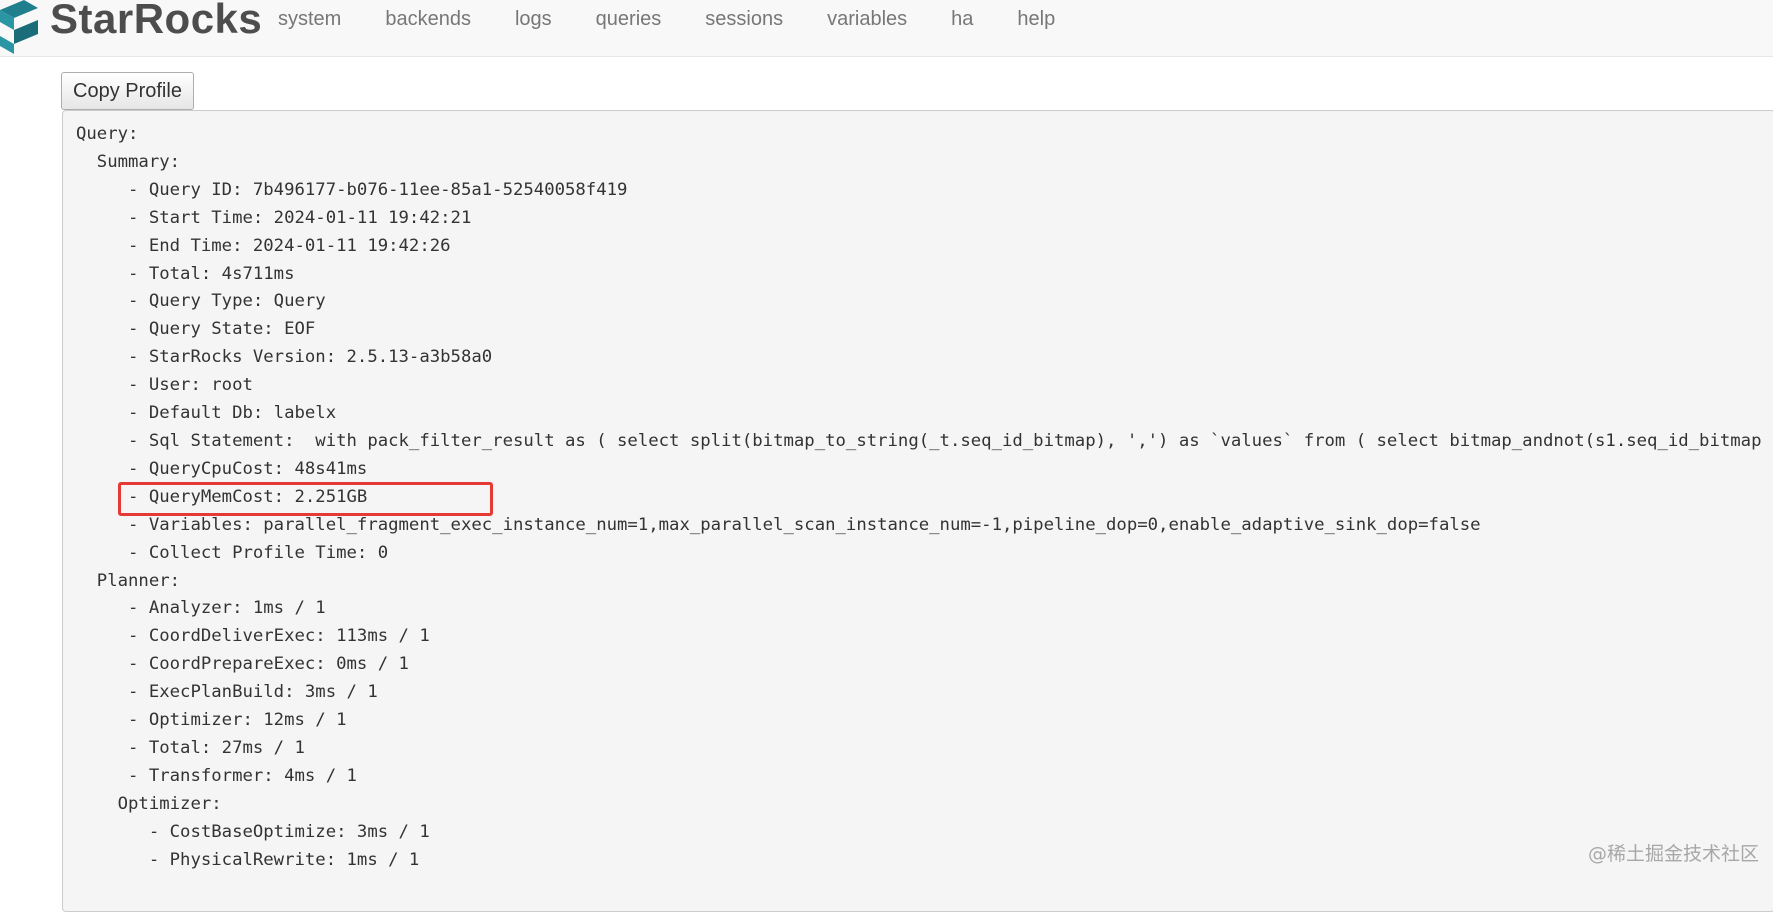 This screenshot has height=912, width=1773. I want to click on profile-line: - Default Db: labelx, so click(206, 413).